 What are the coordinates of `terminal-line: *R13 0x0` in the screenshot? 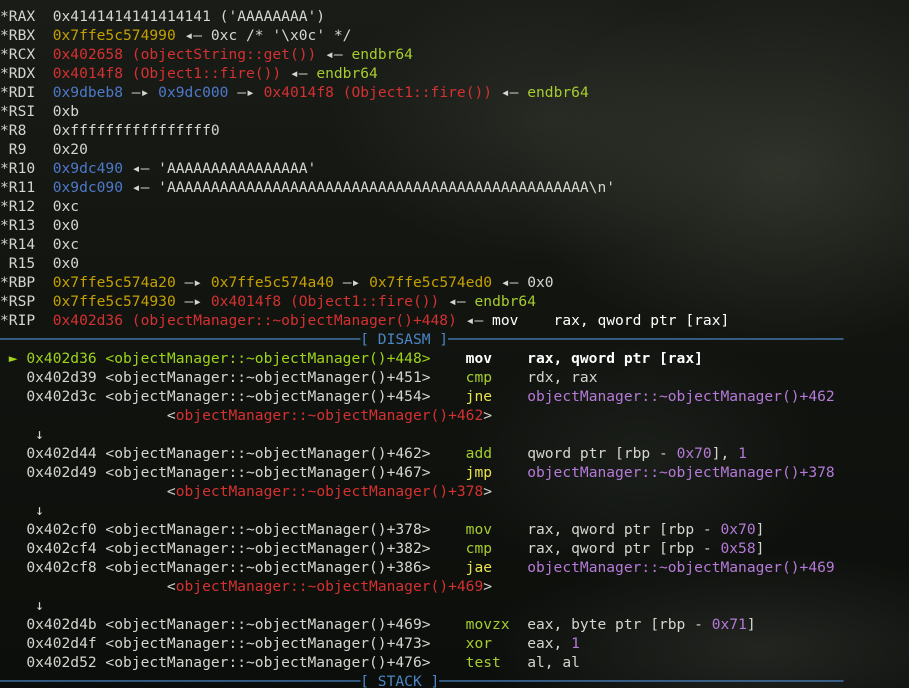 It's located at (454, 225).